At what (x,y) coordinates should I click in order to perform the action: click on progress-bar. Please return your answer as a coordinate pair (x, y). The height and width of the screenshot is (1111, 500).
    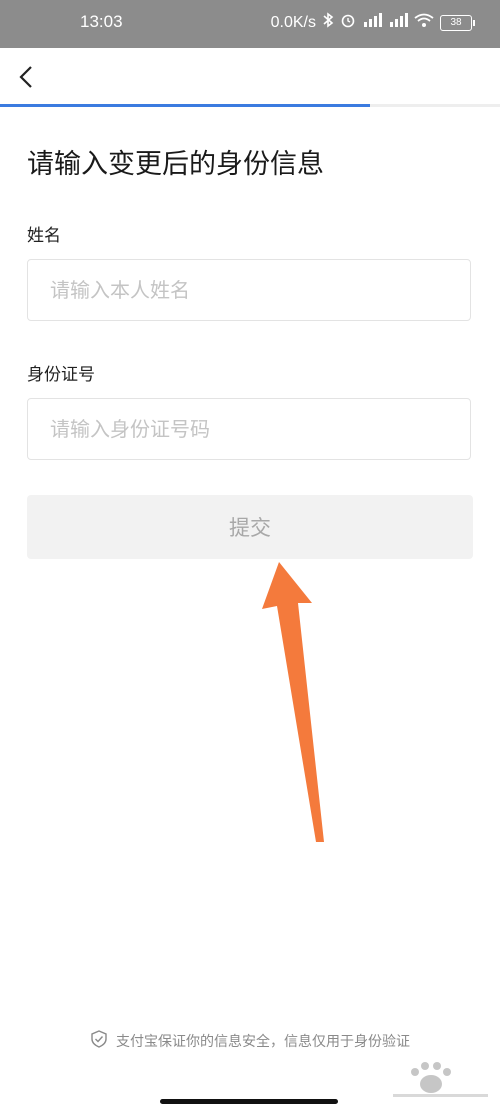
    Looking at the image, I should click on (250, 105).